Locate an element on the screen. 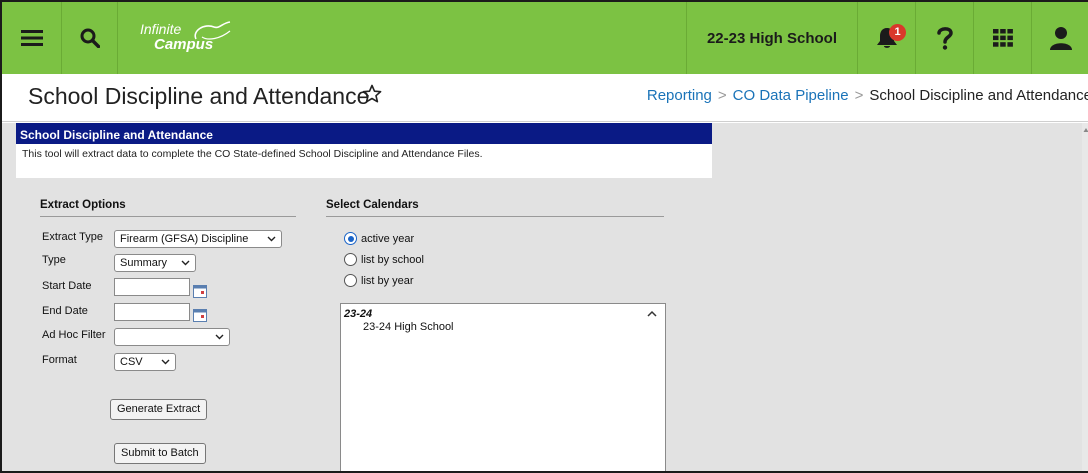 This screenshot has height=473, width=1088. radio-active-year: active year is located at coordinates (379, 238).